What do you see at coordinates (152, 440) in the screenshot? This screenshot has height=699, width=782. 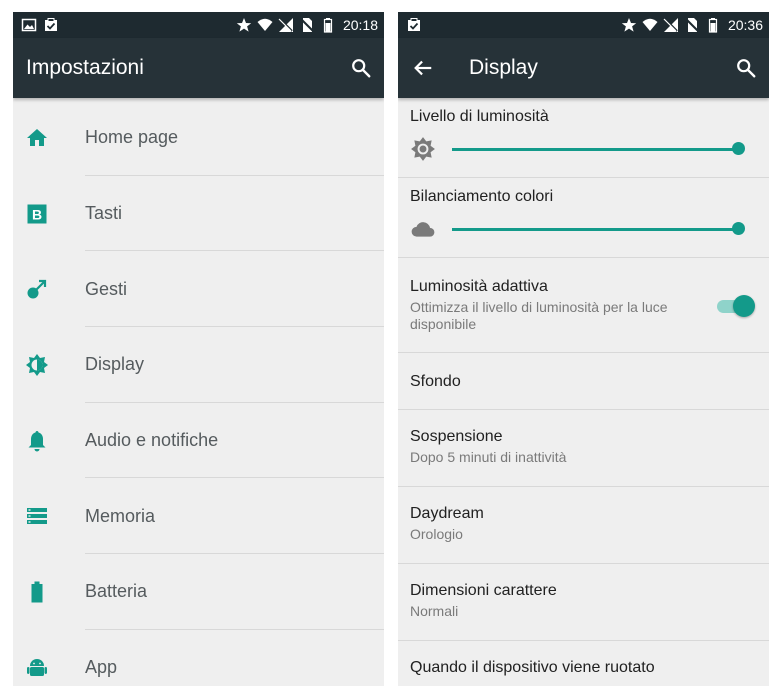 I see `settings-item-label: Audio e notifiche` at bounding box center [152, 440].